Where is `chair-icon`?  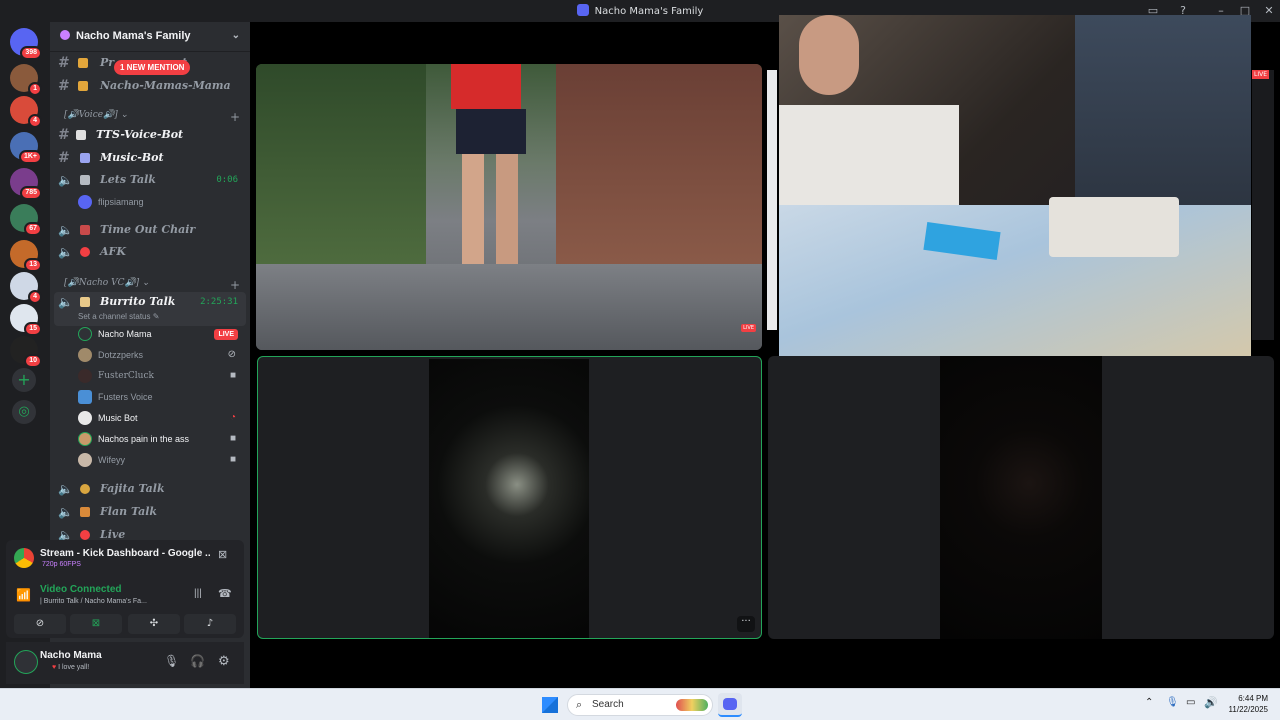 chair-icon is located at coordinates (85, 230).